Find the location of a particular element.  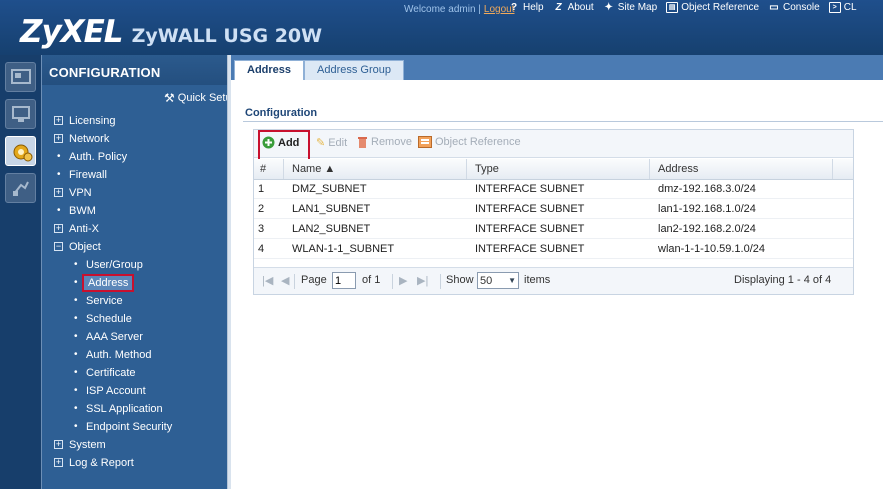

sidebar-item-label: Auth. Method is located at coordinates (119, 355).